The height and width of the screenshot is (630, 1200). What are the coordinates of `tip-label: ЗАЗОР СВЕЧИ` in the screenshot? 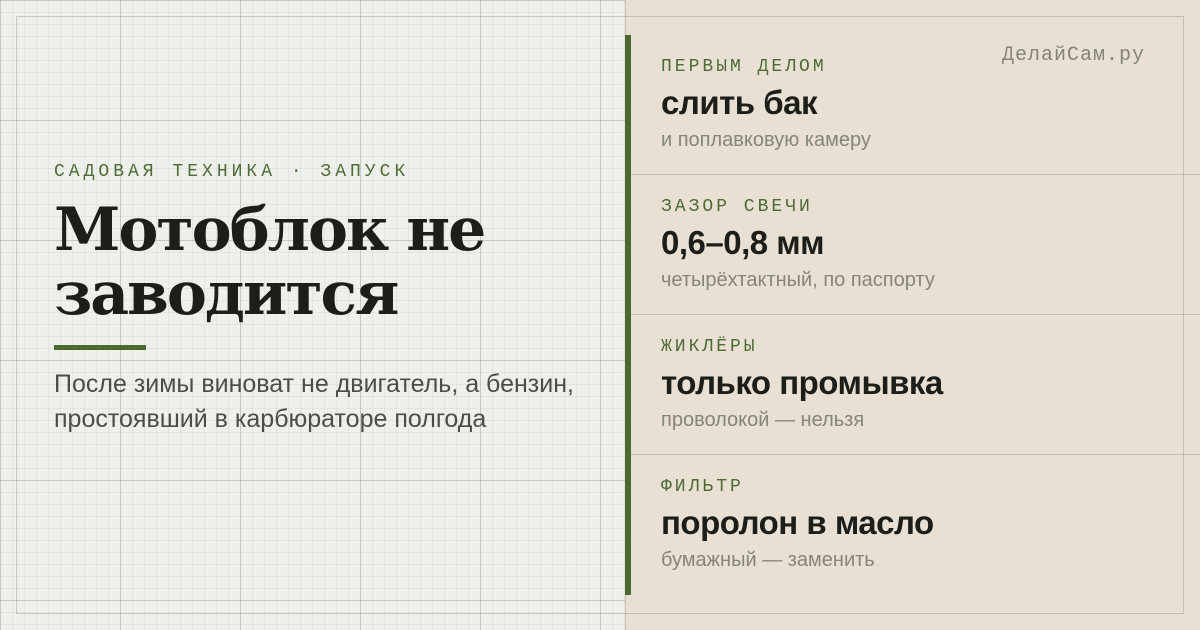 It's located at (737, 207).